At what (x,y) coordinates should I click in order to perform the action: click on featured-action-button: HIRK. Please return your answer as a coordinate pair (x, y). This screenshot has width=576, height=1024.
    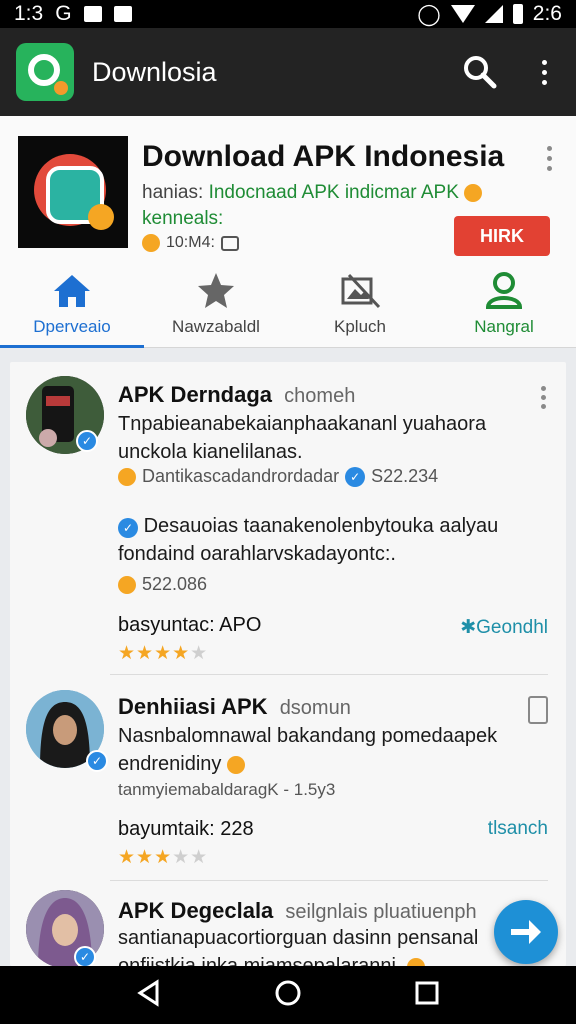
    Looking at the image, I should click on (502, 236).